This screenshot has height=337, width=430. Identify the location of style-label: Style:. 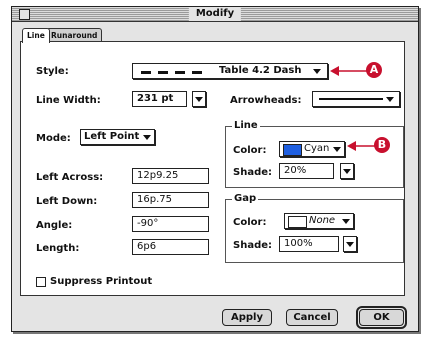
(52, 71).